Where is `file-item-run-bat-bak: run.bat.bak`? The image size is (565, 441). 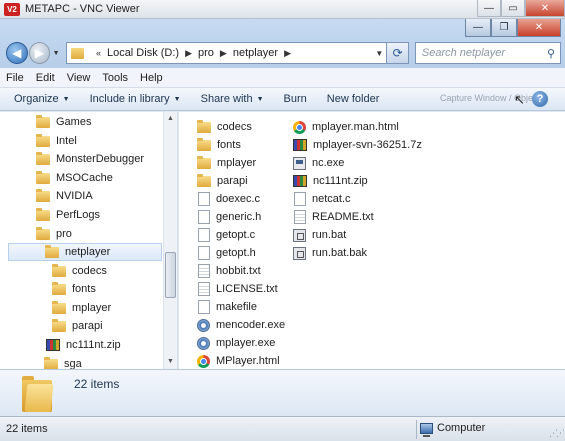
file-item-run-bat-bak: run.bat.bak is located at coordinates (330, 253).